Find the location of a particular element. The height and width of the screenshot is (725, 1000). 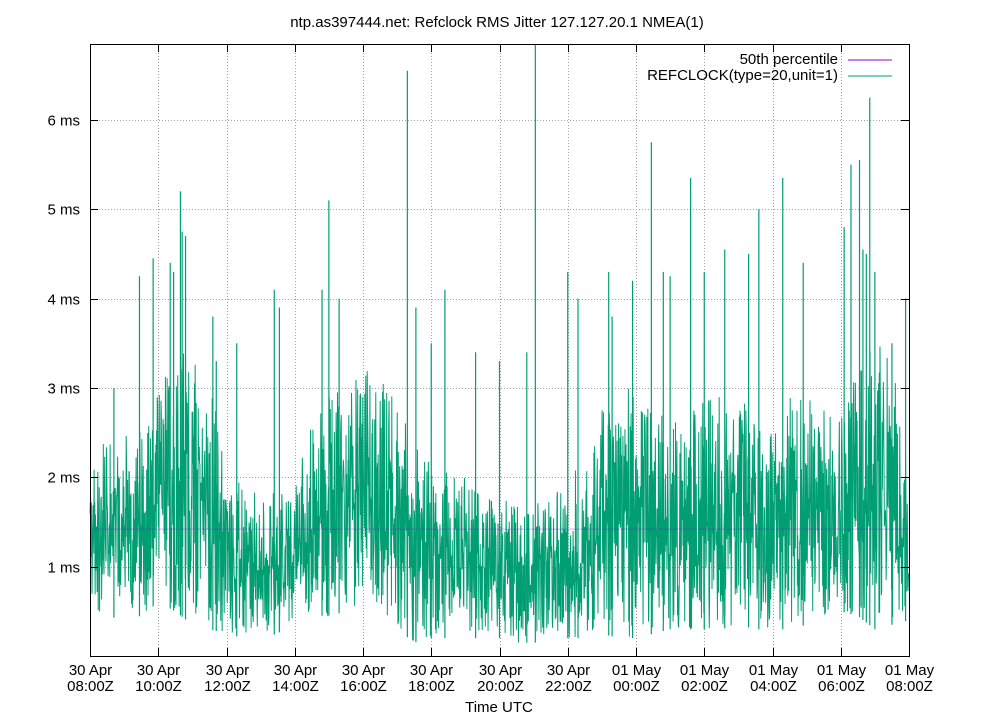

y-tick-label: 5 ms is located at coordinates (63, 210).